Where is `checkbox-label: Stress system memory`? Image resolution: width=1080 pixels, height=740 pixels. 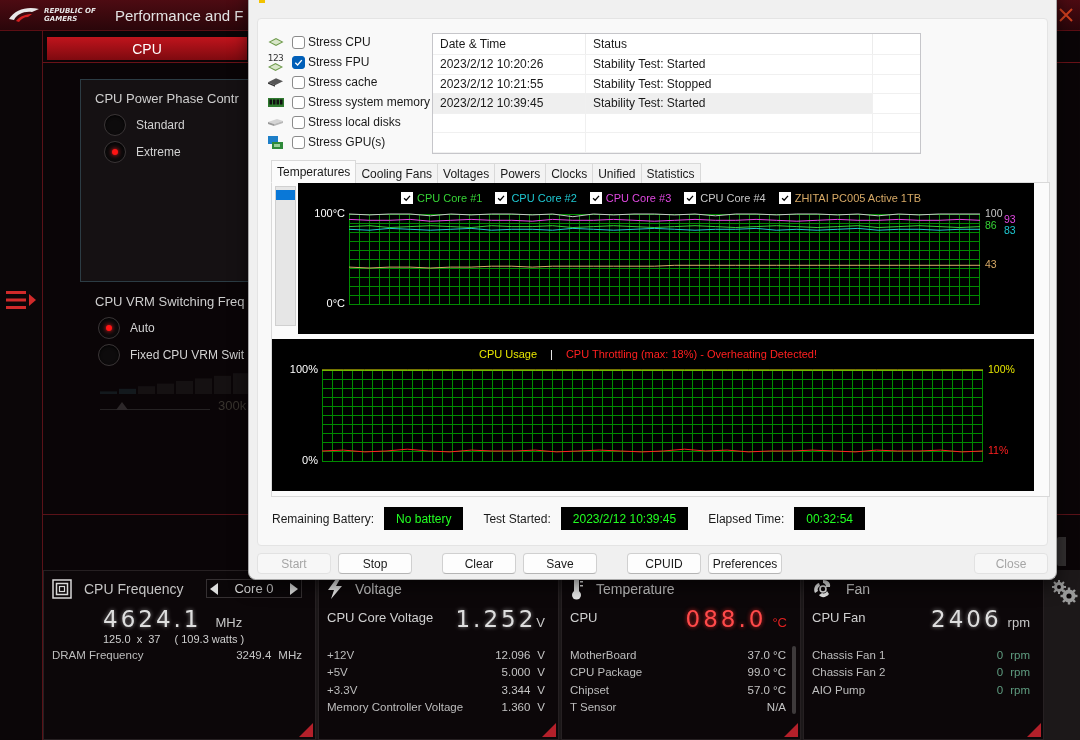 checkbox-label: Stress system memory is located at coordinates (369, 102).